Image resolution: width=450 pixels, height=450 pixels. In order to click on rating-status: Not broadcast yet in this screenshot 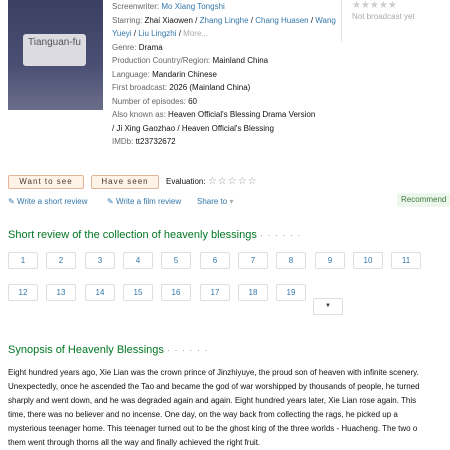, I will do `click(383, 16)`.